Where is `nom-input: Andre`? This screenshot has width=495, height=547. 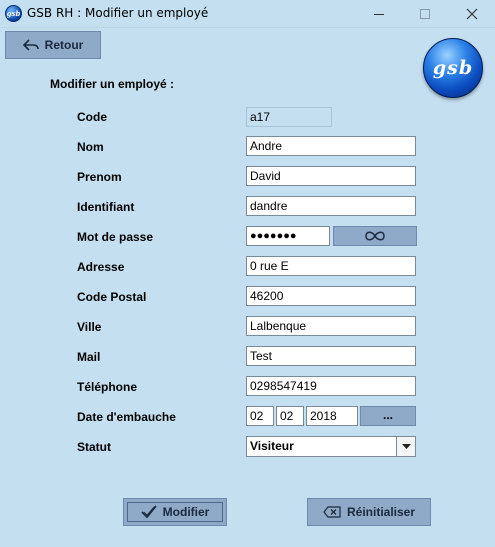
nom-input: Andre is located at coordinates (331, 146).